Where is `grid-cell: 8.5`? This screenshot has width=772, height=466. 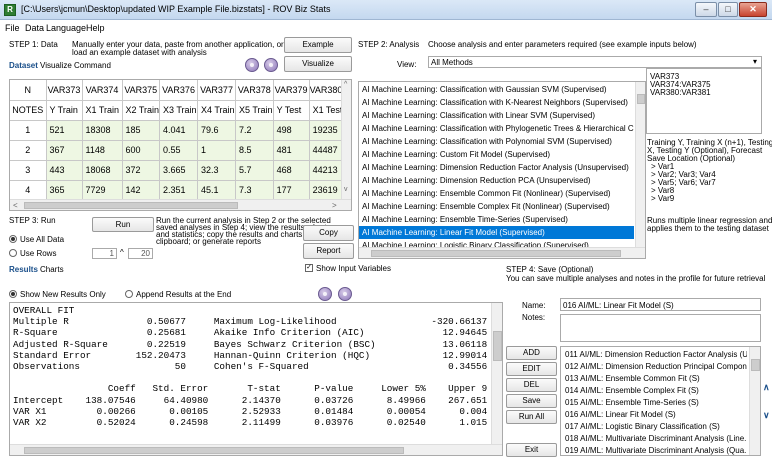
grid-cell: 8.5 is located at coordinates (254, 150).